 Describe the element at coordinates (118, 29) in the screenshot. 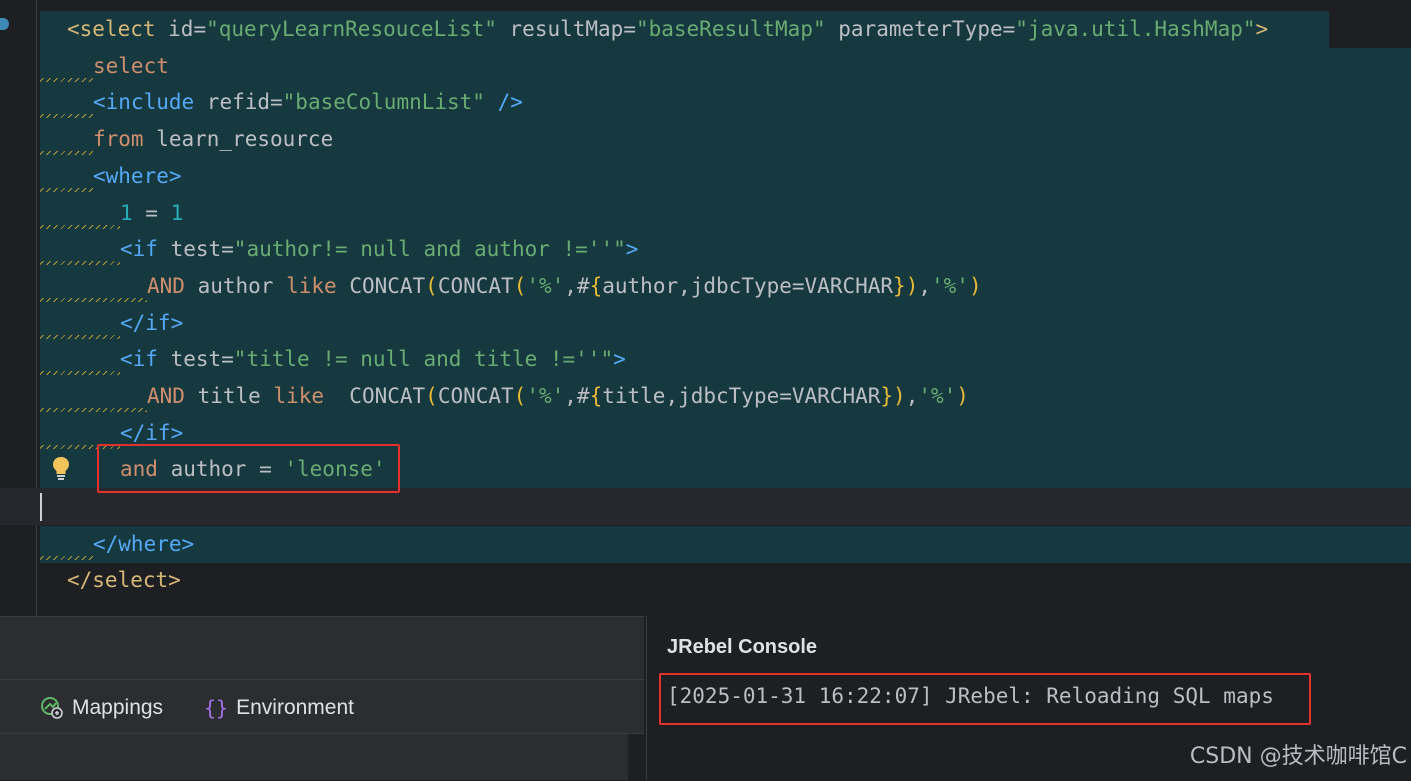

I see `code-token: <select` at that location.